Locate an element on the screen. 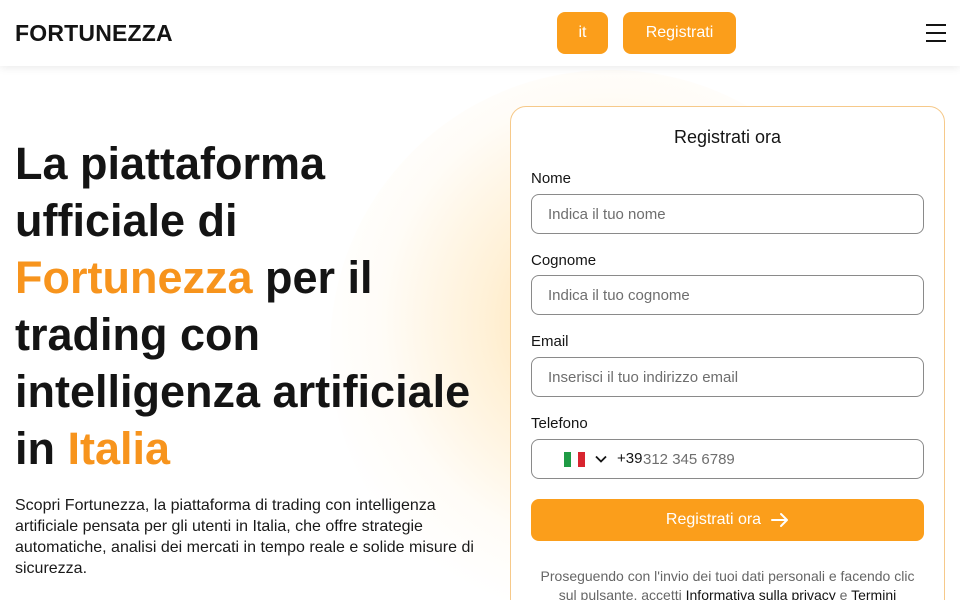 The image size is (960, 600). arrow-right-icon is located at coordinates (780, 520).